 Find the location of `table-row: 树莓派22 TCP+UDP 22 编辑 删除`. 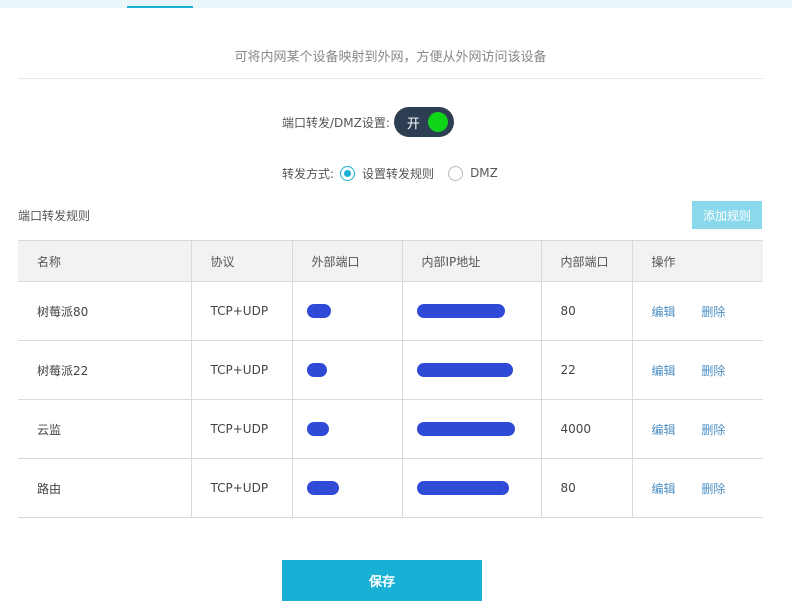

table-row: 树莓派22 TCP+UDP 22 编辑 删除 is located at coordinates (390, 370).